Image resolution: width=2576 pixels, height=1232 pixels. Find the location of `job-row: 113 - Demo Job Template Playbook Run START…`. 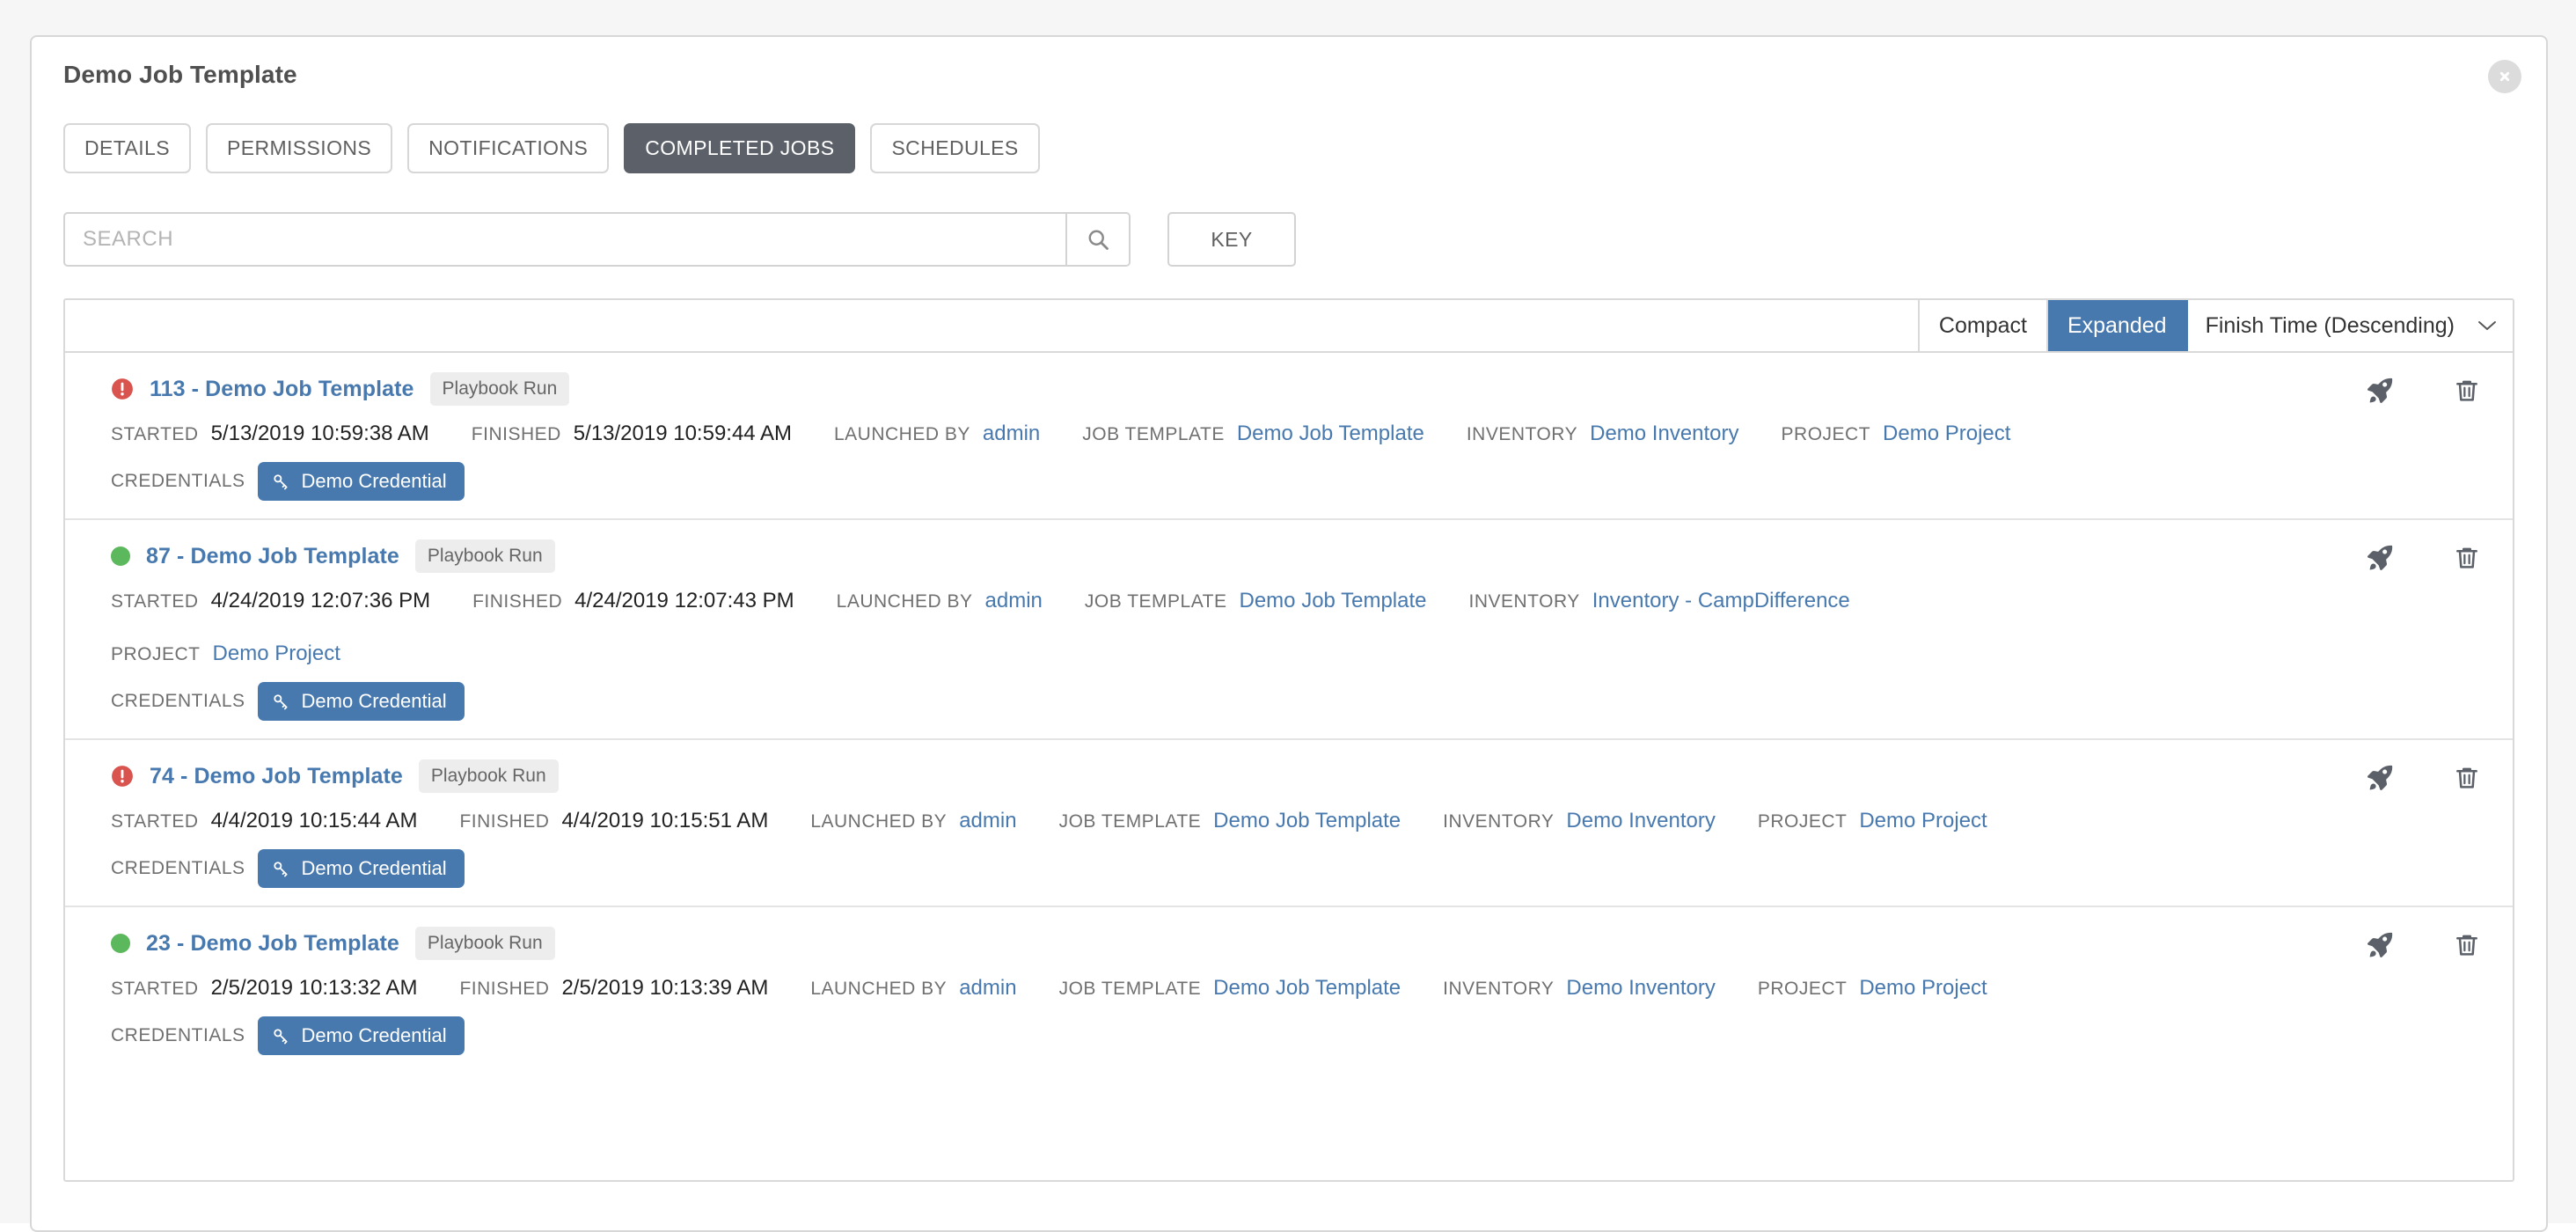

job-row: 113 - Demo Job Template Playbook Run START… is located at coordinates (1289, 437).